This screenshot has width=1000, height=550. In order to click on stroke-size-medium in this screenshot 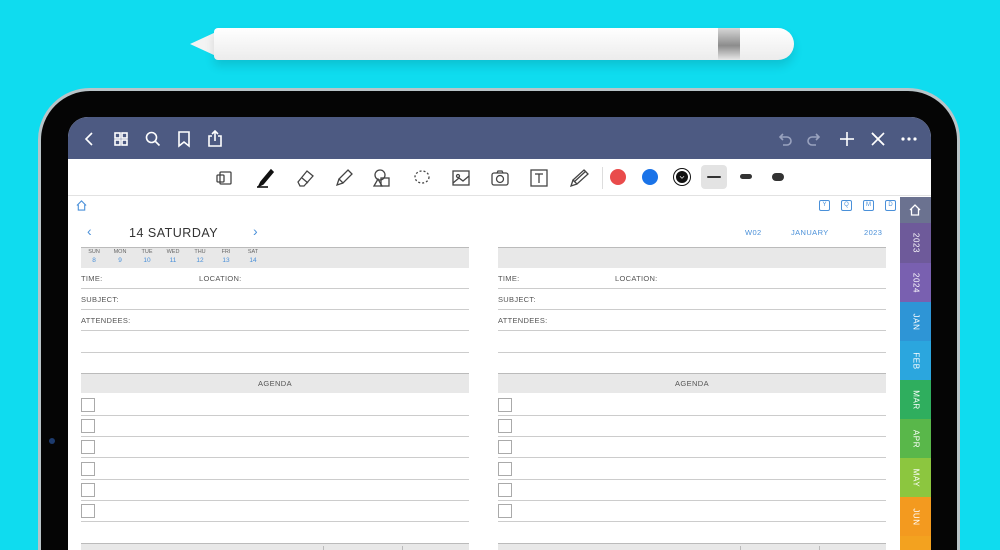, I will do `click(746, 177)`.